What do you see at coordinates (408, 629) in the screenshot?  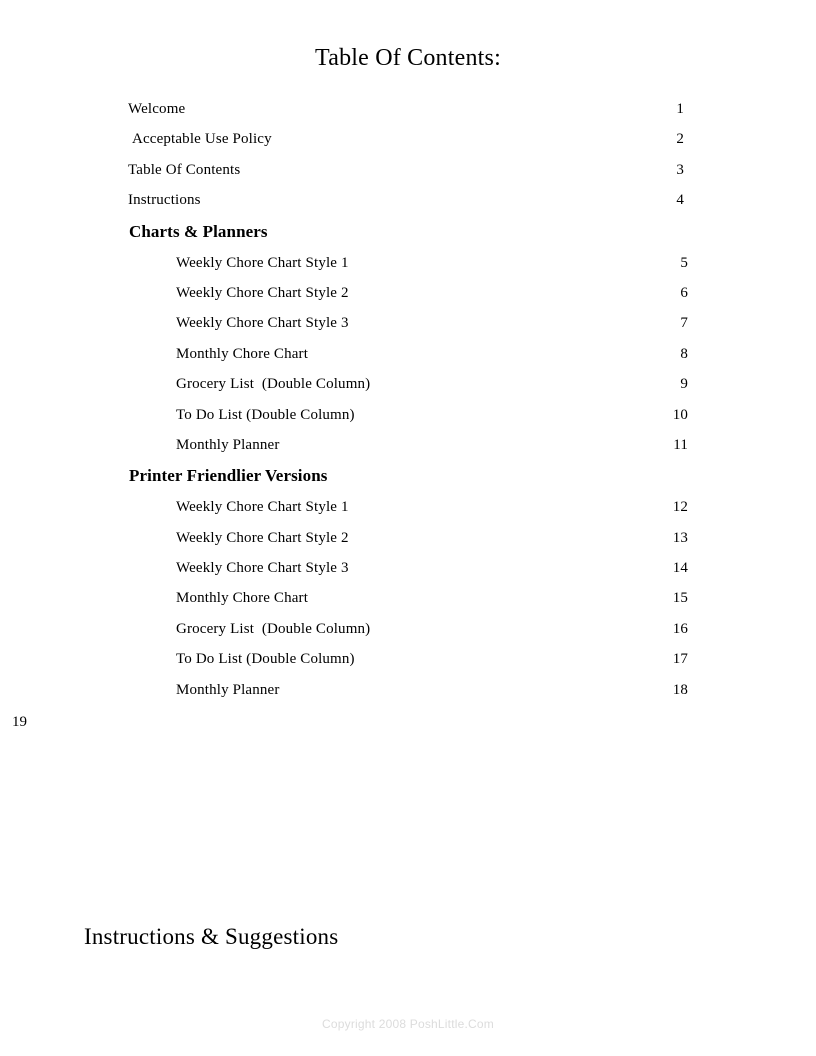 I see `toc-entry: Grocery List (Double Column) 16` at bounding box center [408, 629].